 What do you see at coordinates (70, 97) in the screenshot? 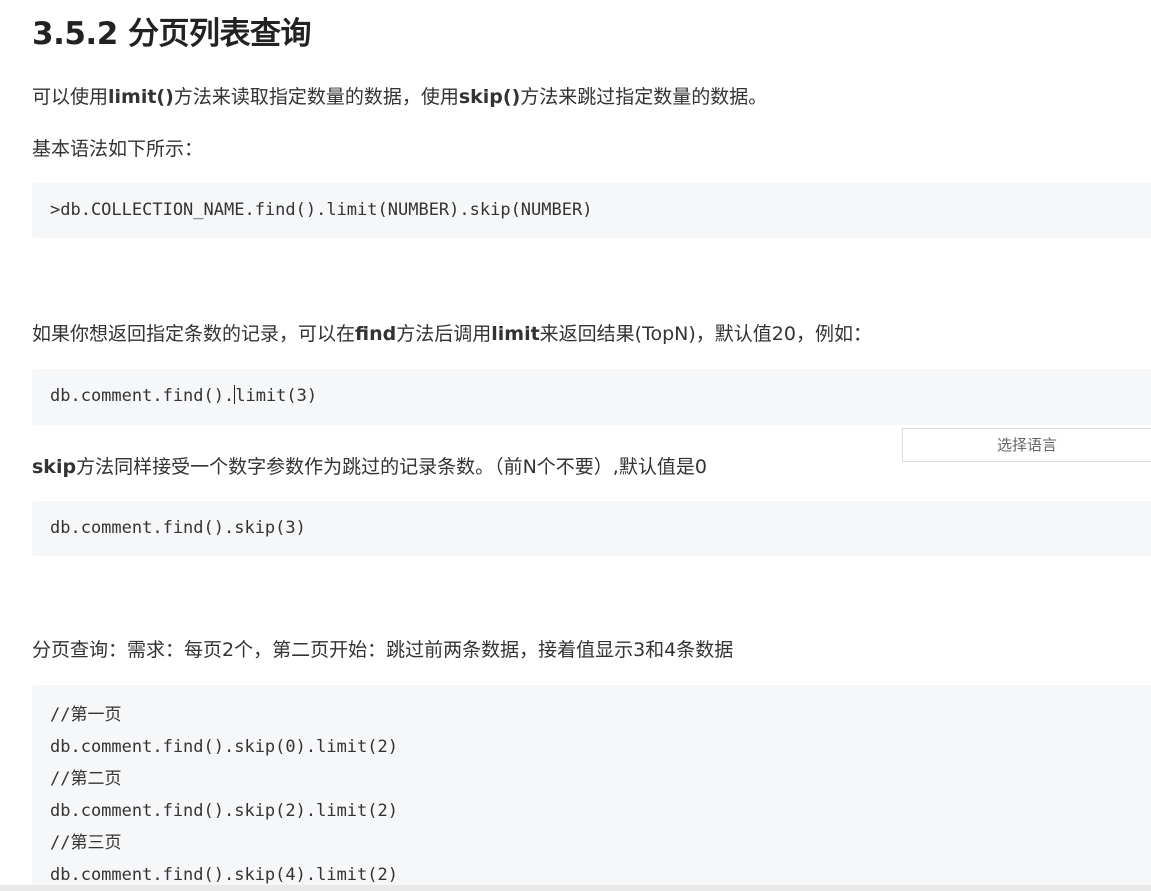
I see `intro-text-1: 可以使用` at bounding box center [70, 97].